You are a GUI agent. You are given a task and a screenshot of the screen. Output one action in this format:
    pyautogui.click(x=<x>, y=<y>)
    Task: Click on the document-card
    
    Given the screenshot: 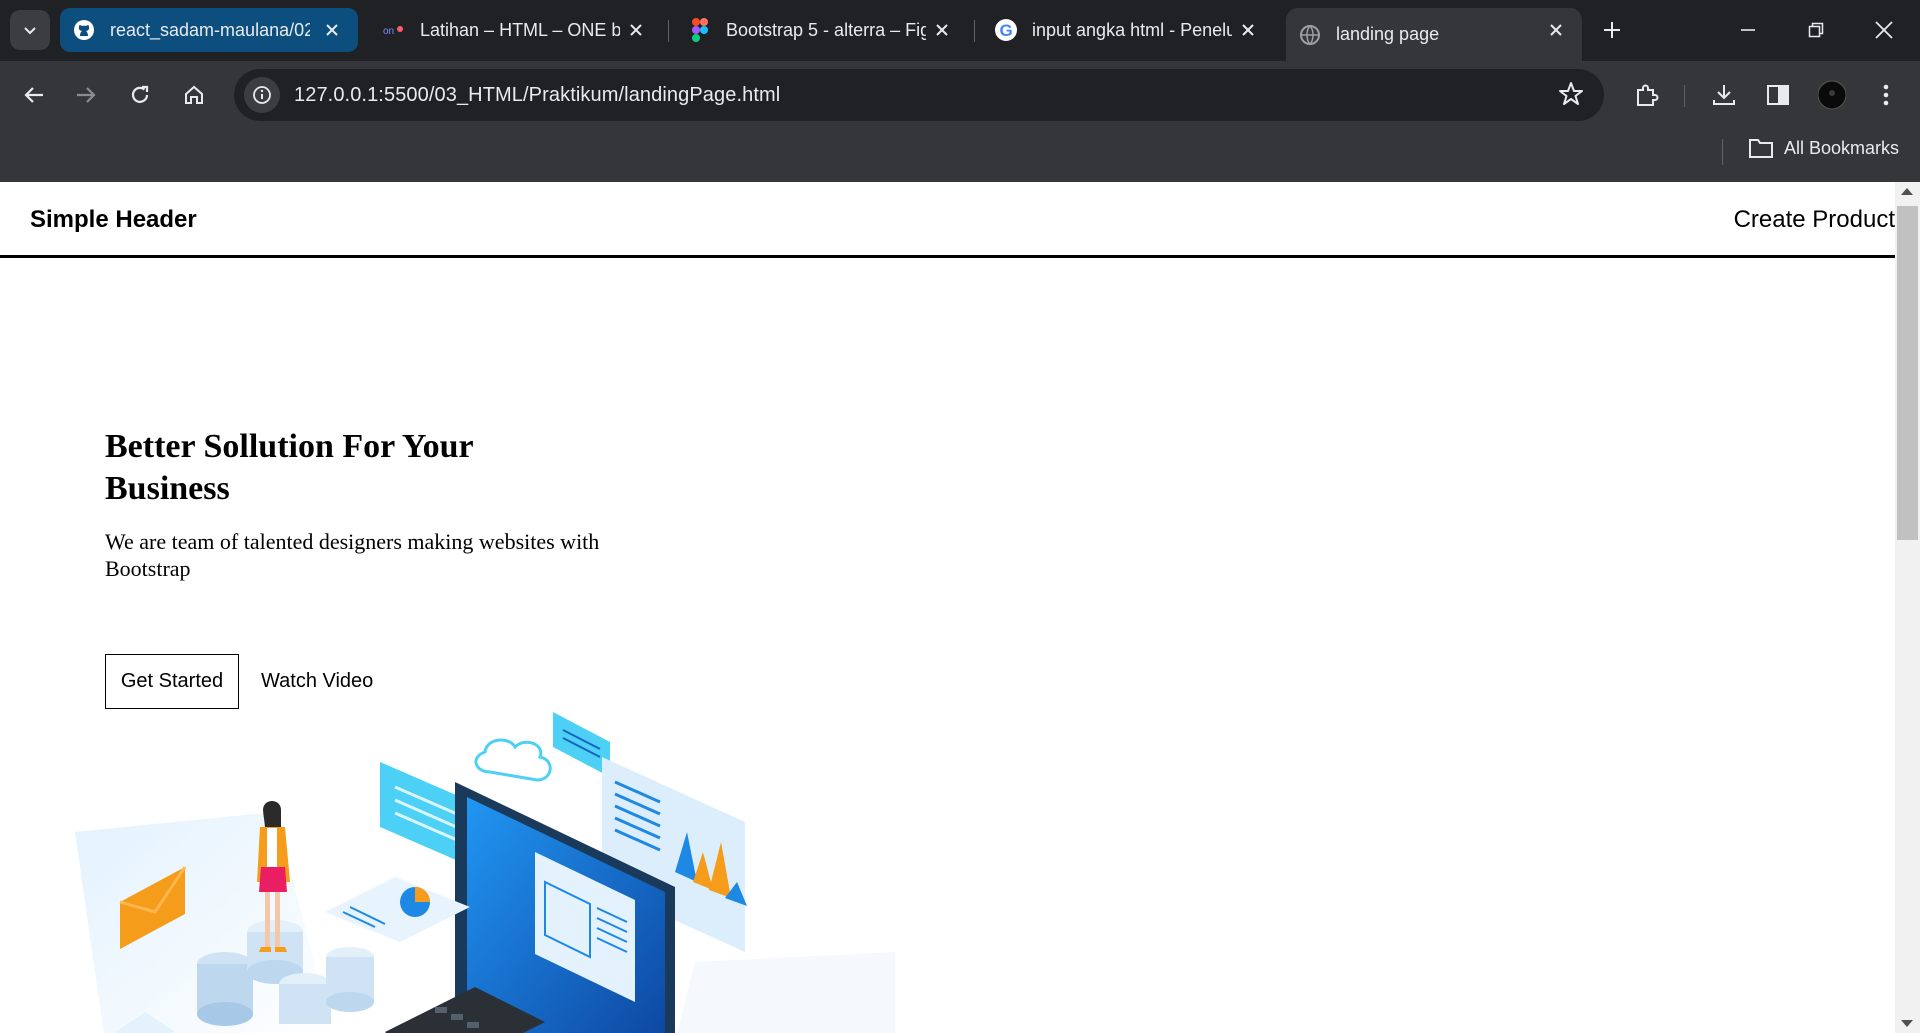 What is the action you would take?
    pyautogui.click(x=581, y=744)
    